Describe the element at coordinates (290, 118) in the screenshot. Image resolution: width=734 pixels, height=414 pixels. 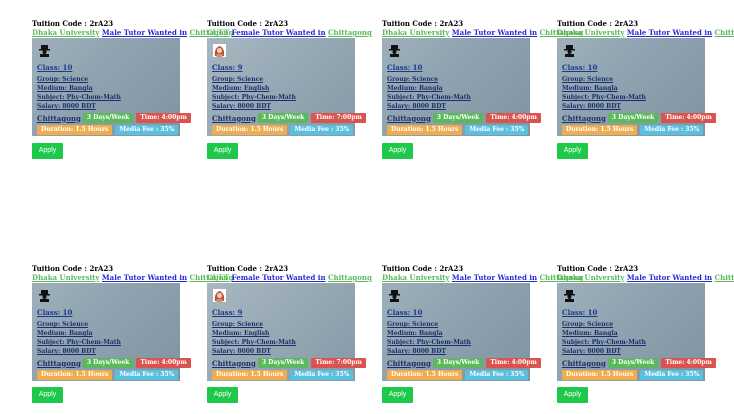
I see `schedule-badges: Chittagong 3 Days/Week Time: 7:00pm` at that location.